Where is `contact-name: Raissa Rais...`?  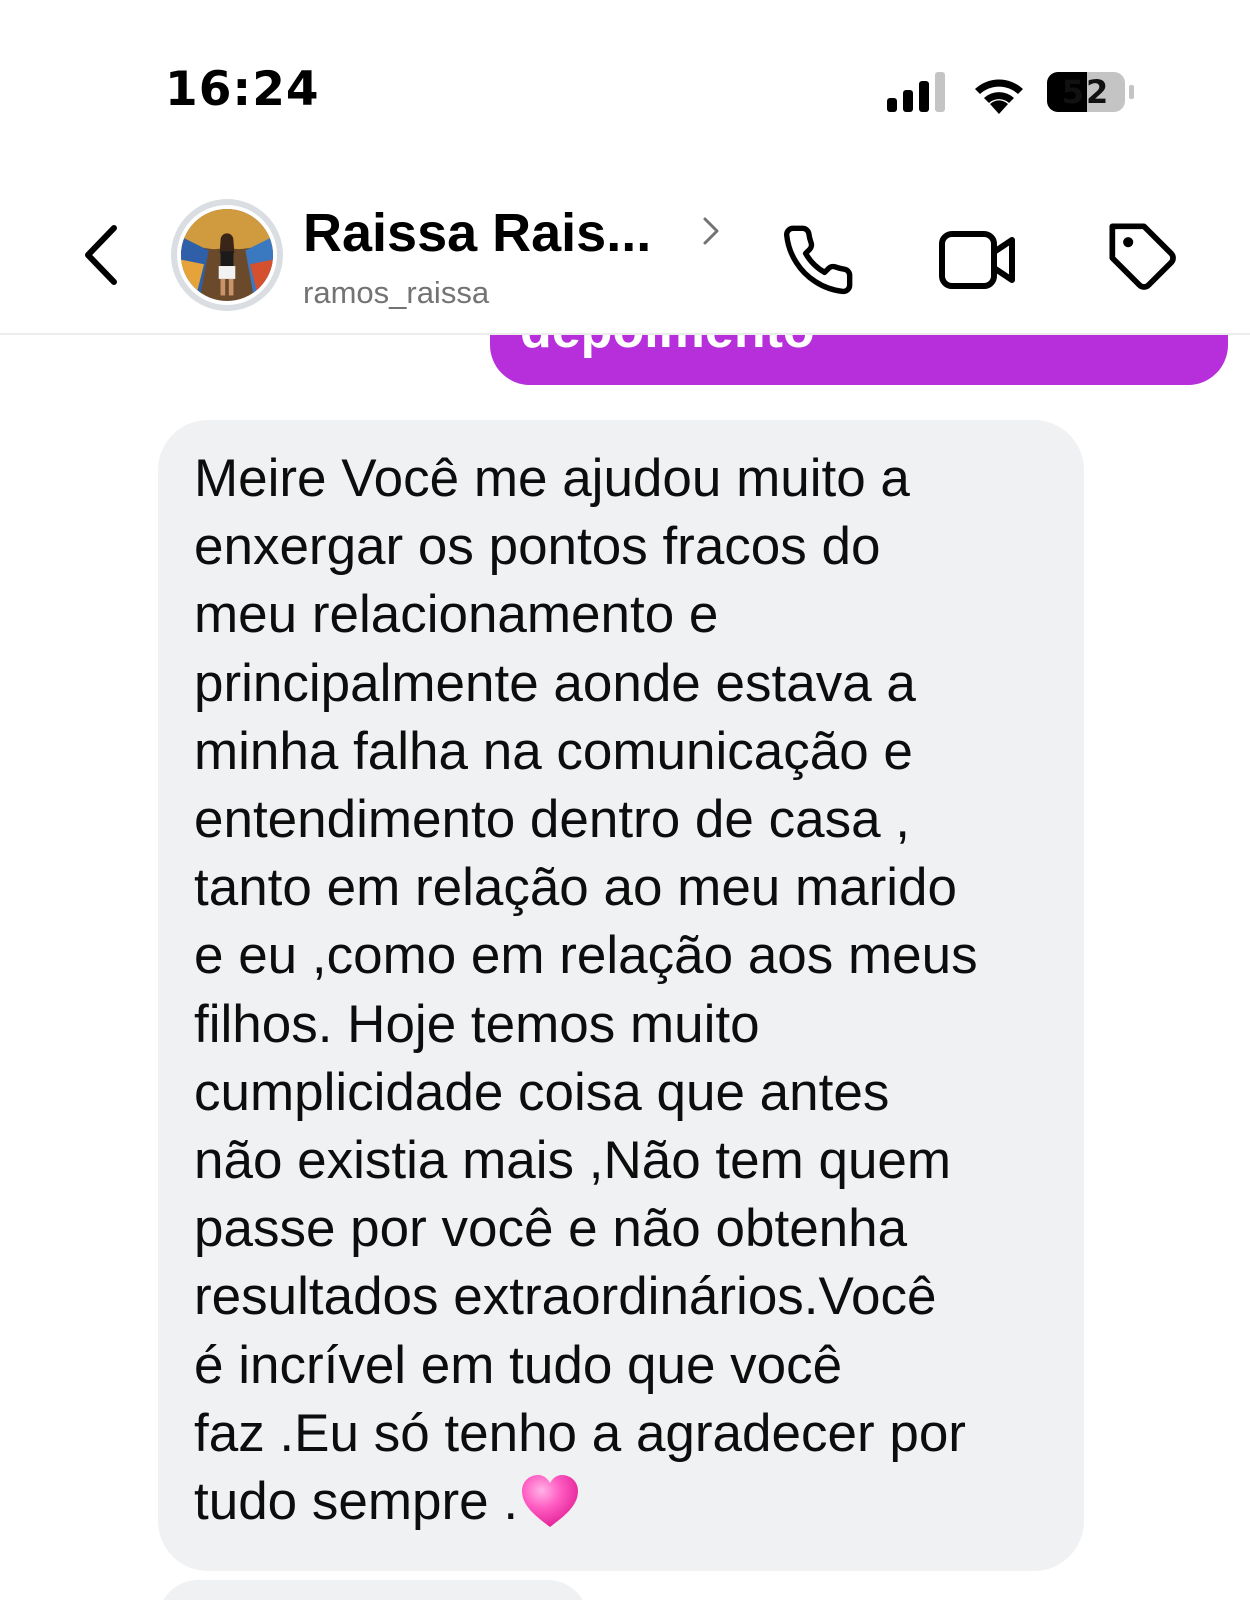 contact-name: Raissa Rais... is located at coordinates (477, 233).